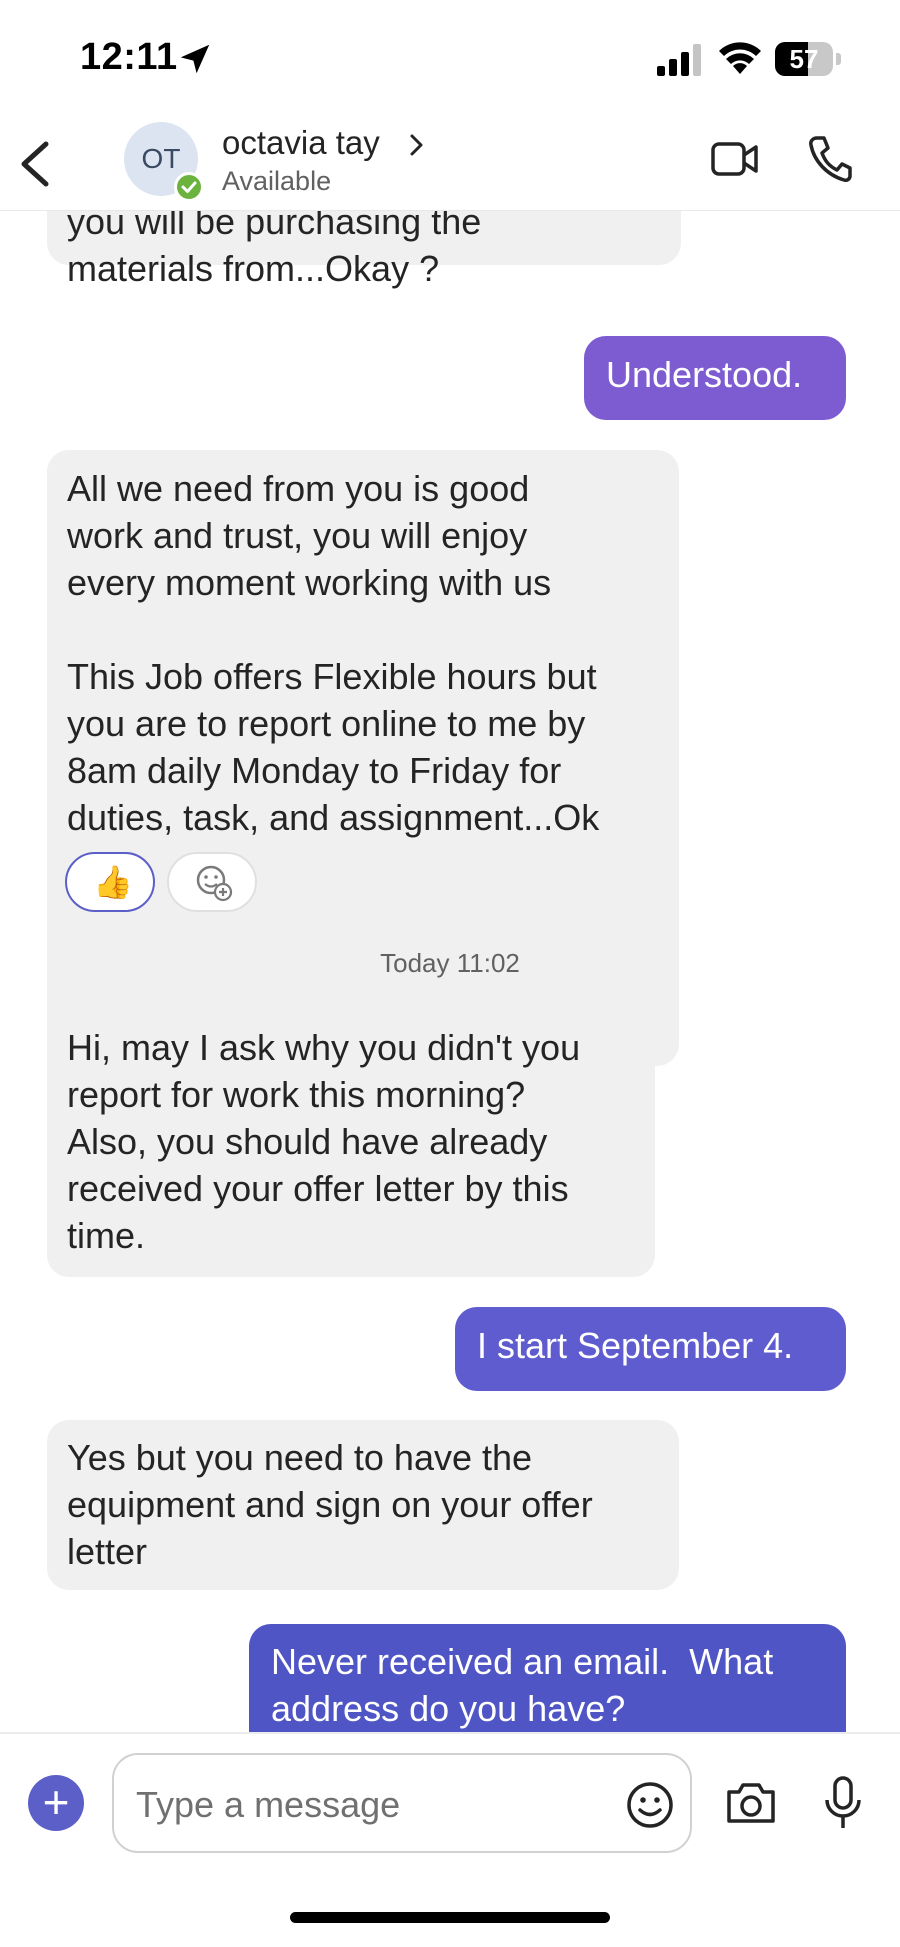 The width and height of the screenshot is (900, 1947). What do you see at coordinates (450, 164) in the screenshot?
I see `chat-header: OT octavia tay Available` at bounding box center [450, 164].